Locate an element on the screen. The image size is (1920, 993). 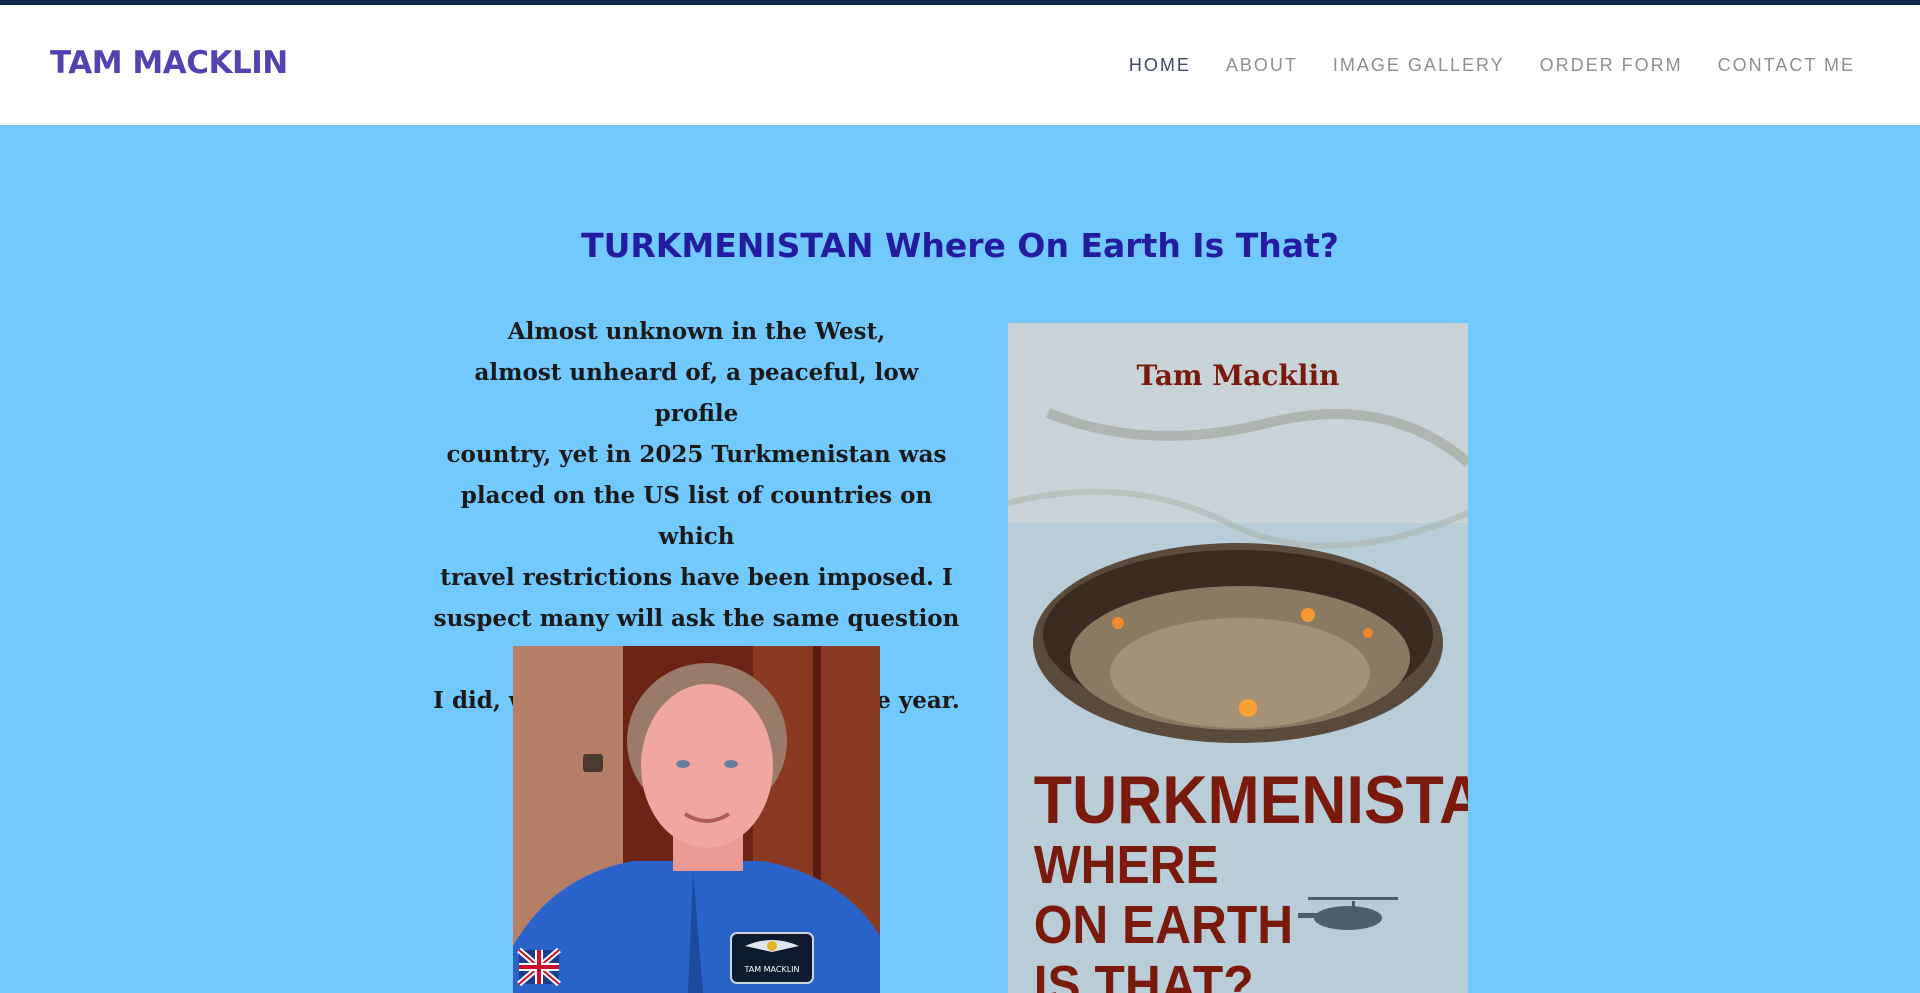
name-badge: TAM MACKLIN is located at coordinates (772, 958).